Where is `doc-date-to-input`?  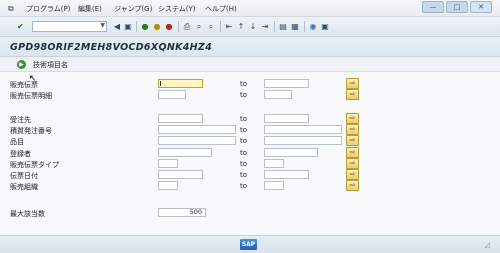
doc-date-to-input is located at coordinates (286, 174).